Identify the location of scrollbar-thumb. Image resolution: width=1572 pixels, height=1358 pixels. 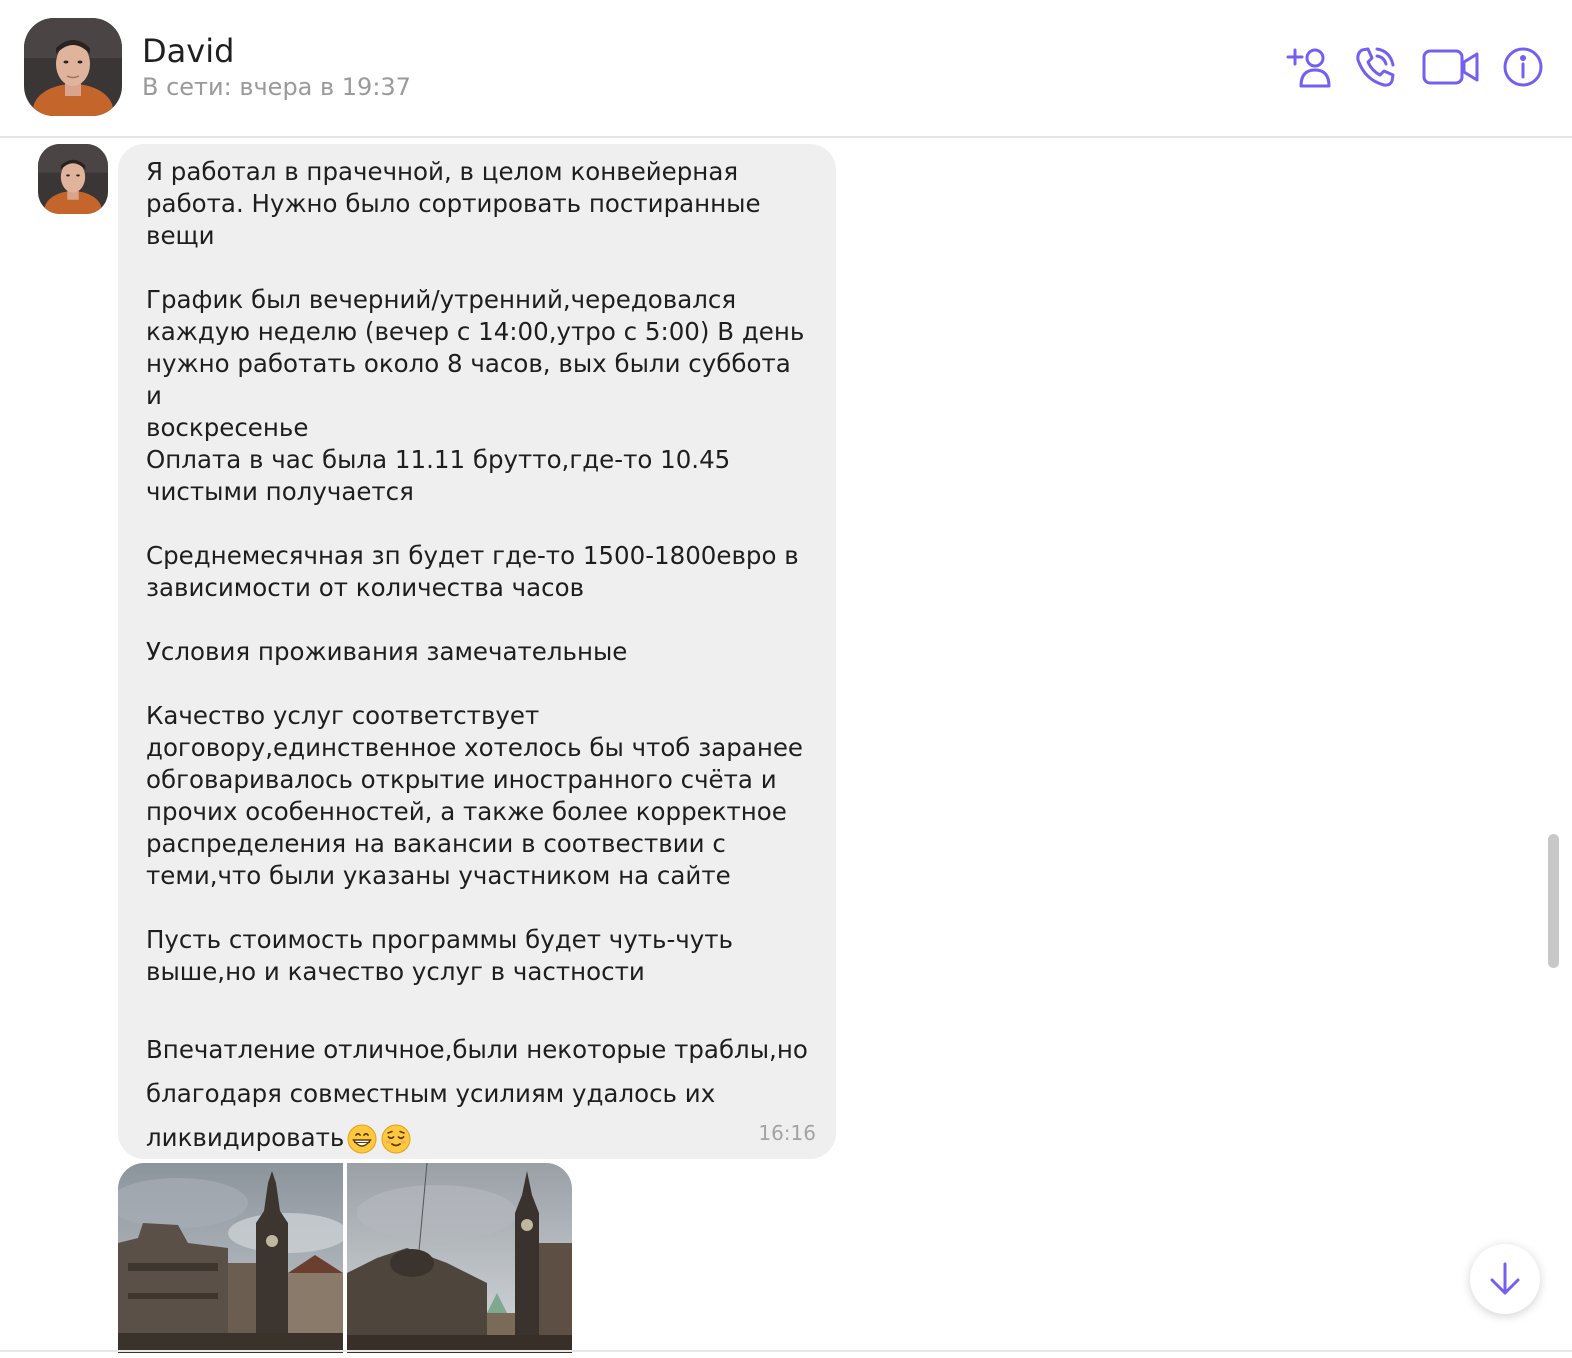
(1553, 901).